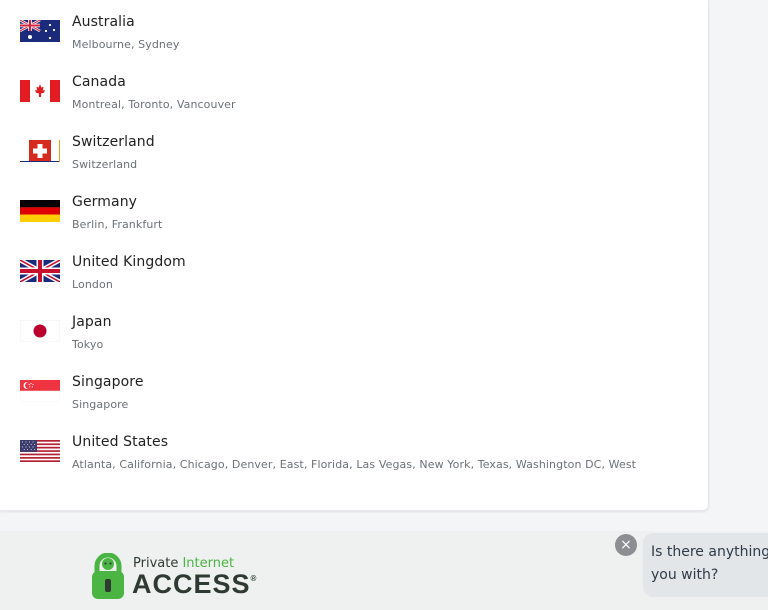  What do you see at coordinates (40, 151) in the screenshot?
I see `flag-switzerland-icon` at bounding box center [40, 151].